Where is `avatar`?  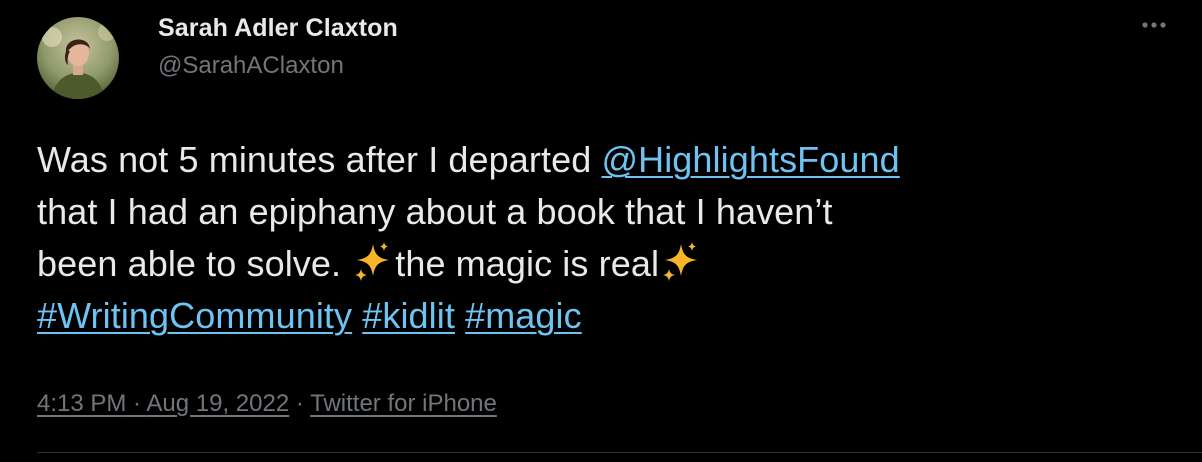
avatar is located at coordinates (78, 58).